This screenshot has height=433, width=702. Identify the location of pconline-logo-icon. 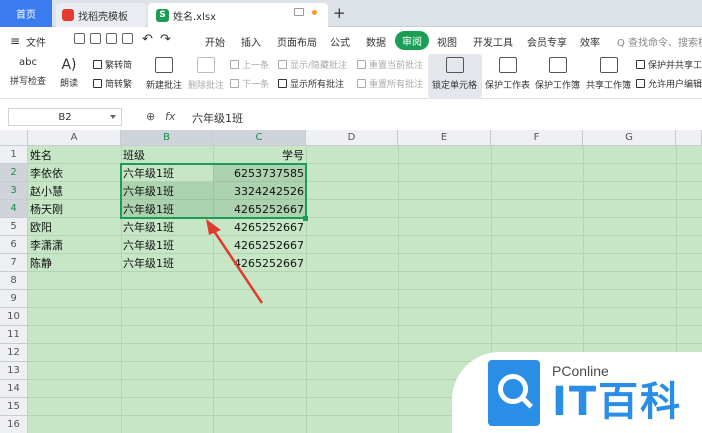
(514, 393).